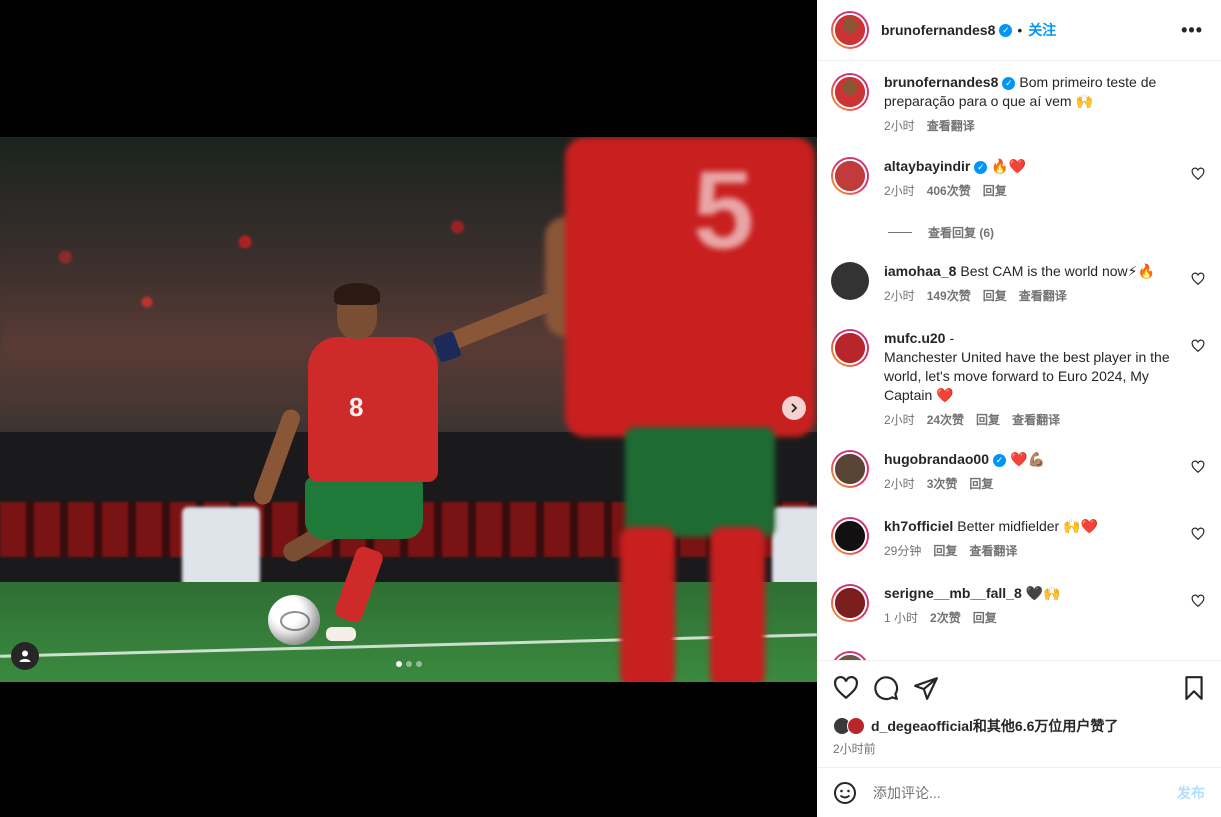 Image resolution: width=1221 pixels, height=817 pixels. What do you see at coordinates (945, 618) in the screenshot?
I see `comment-likes: 2次赞` at bounding box center [945, 618].